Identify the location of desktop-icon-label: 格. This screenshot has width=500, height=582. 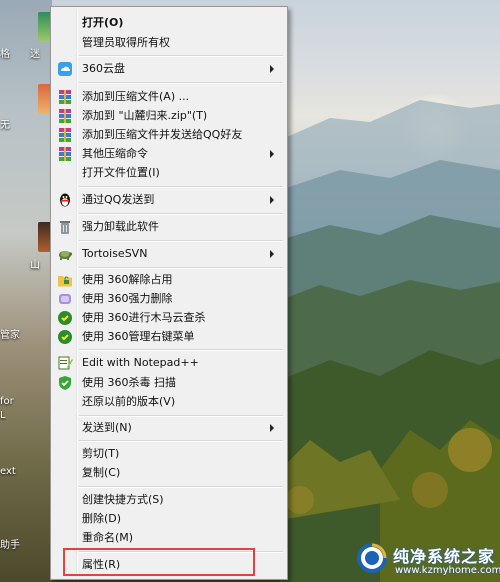
(5, 54).